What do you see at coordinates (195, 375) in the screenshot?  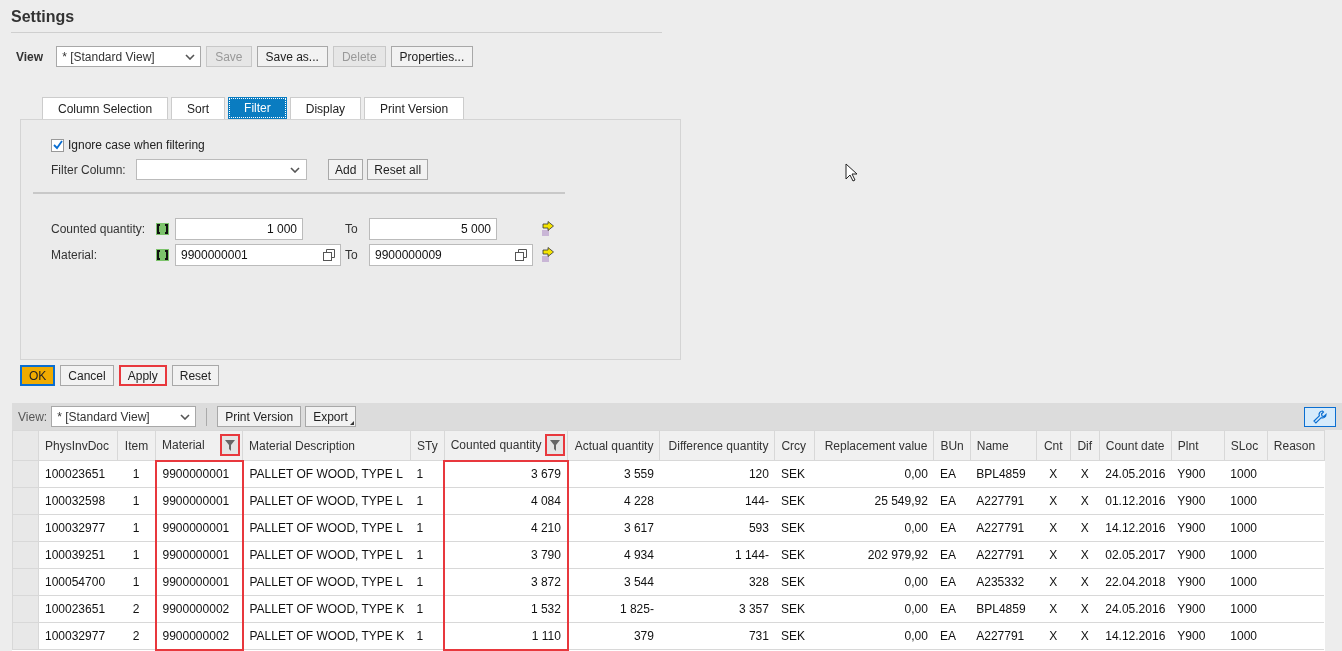 I see `dialog-button: Reset` at bounding box center [195, 375].